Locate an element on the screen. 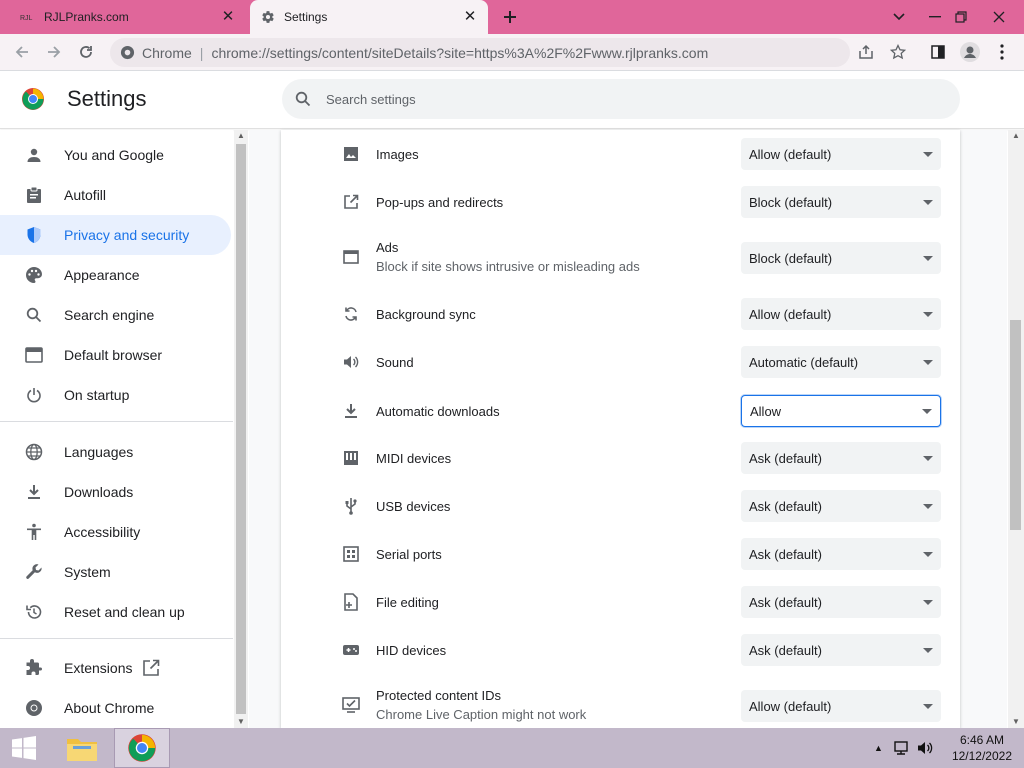  new-tab-button is located at coordinates (510, 17).